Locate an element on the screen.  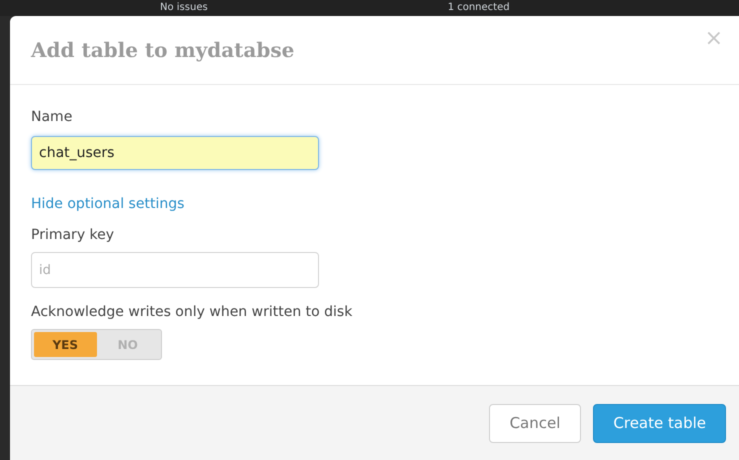
create-button: Create table is located at coordinates (659, 423).